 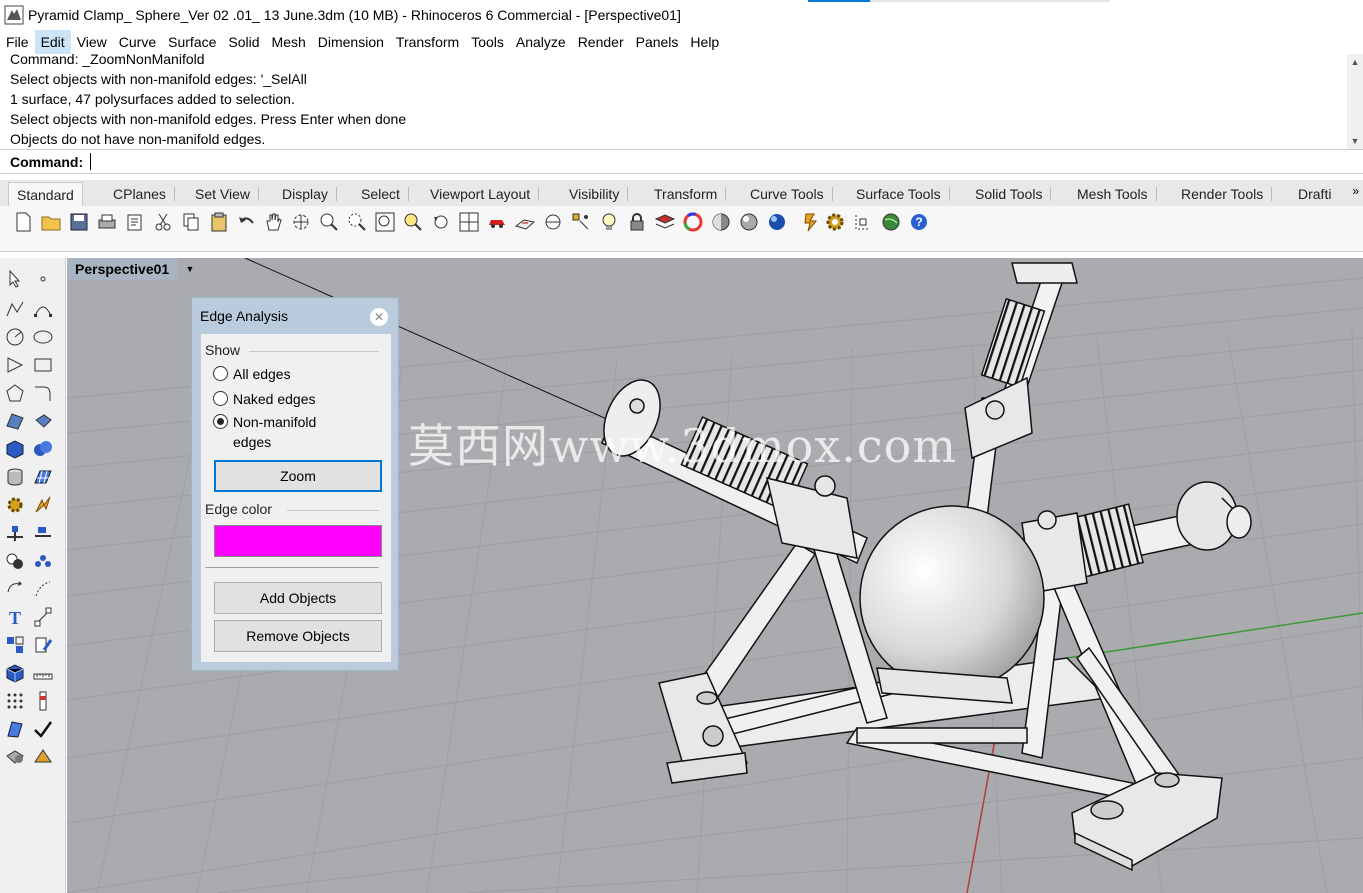 What do you see at coordinates (441, 222) in the screenshot?
I see `undo-view-icon` at bounding box center [441, 222].